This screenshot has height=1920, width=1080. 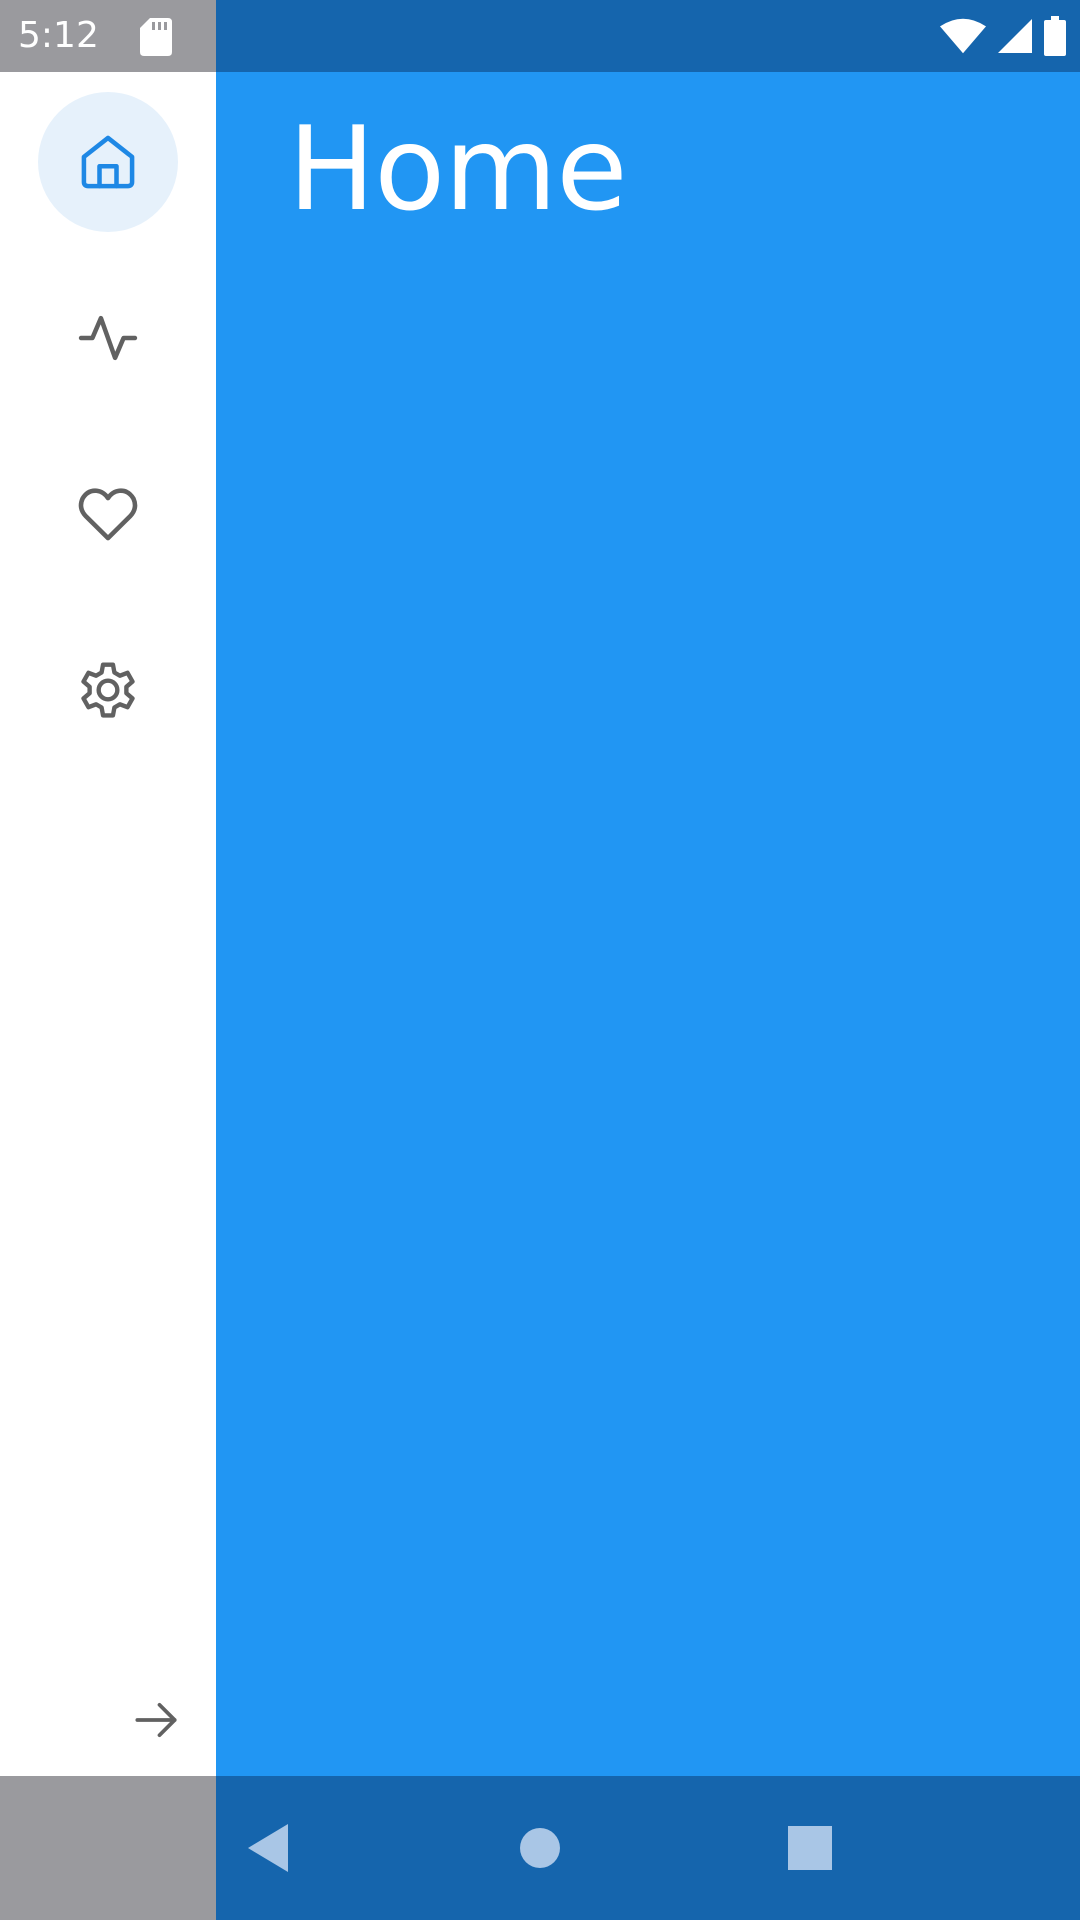 I want to click on rail-item-home, so click(x=108, y=162).